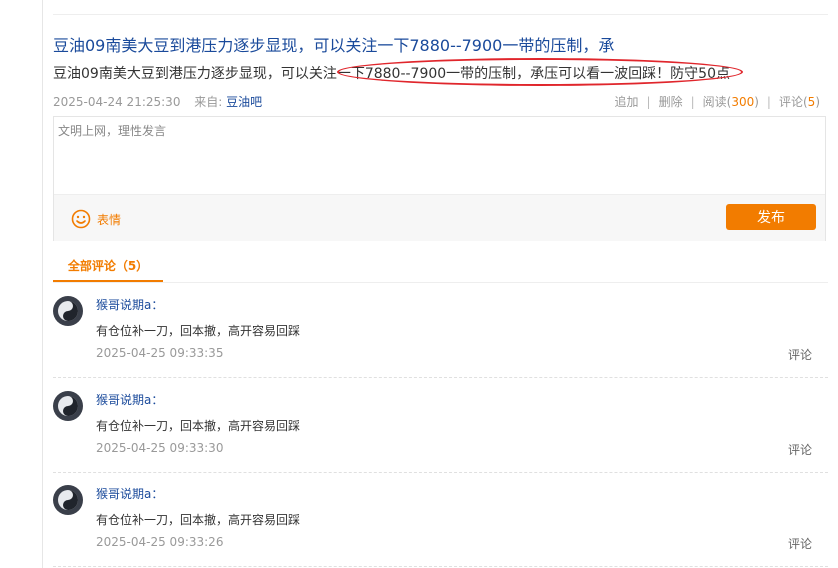  Describe the element at coordinates (160, 448) in the screenshot. I see `comment-time: 2025-04-25 09:33:30` at that location.